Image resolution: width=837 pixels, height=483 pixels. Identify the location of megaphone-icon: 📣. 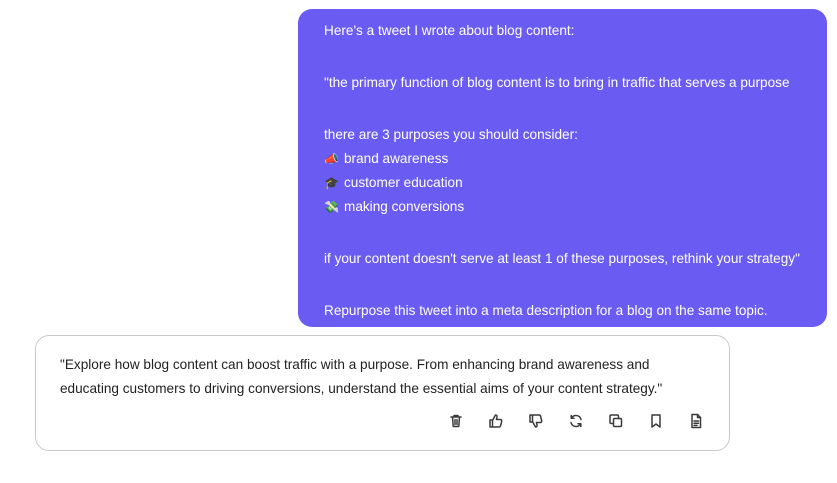
(331, 159).